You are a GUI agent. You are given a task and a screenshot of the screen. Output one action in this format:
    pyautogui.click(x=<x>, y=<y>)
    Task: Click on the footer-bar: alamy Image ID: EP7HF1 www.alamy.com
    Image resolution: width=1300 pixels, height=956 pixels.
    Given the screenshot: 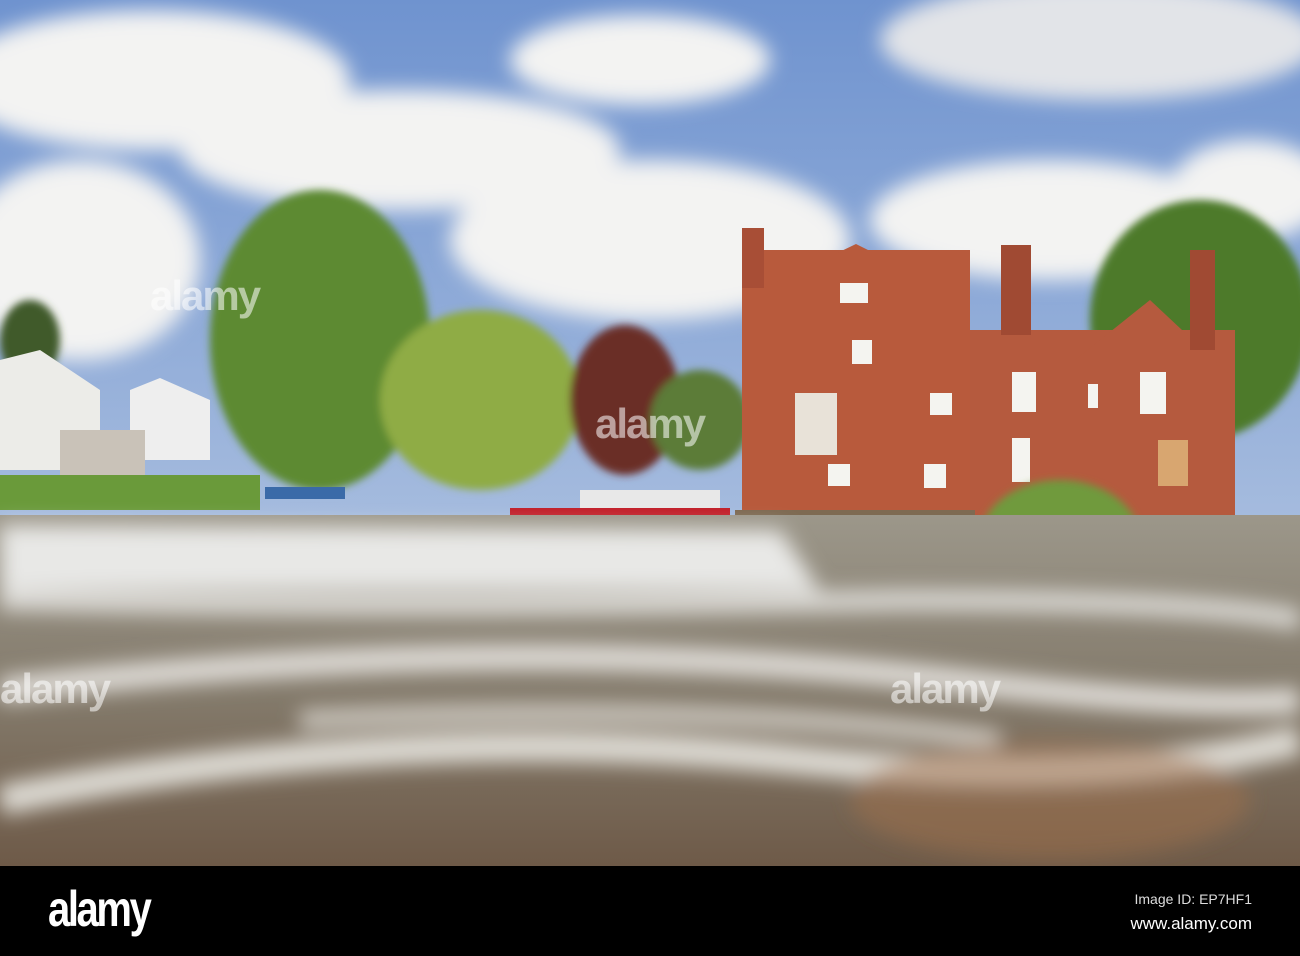 What is the action you would take?
    pyautogui.click(x=650, y=911)
    